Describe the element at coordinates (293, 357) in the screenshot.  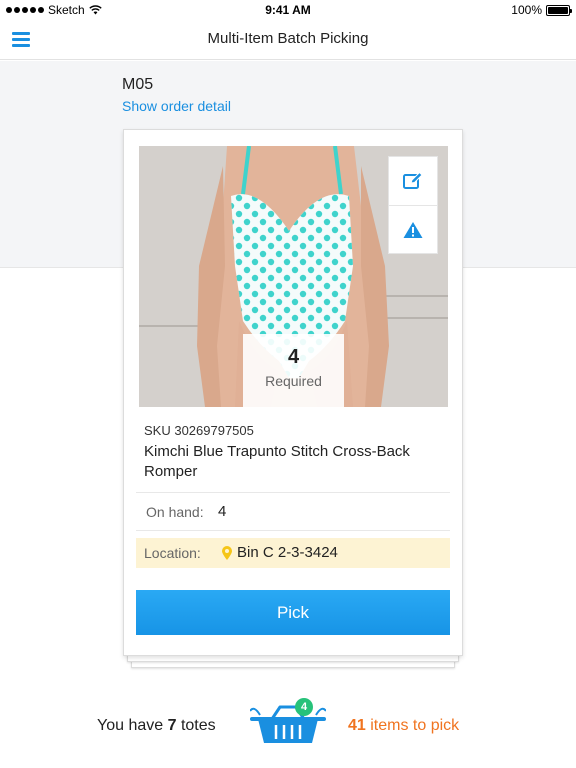
I see `required-count: 4` at that location.